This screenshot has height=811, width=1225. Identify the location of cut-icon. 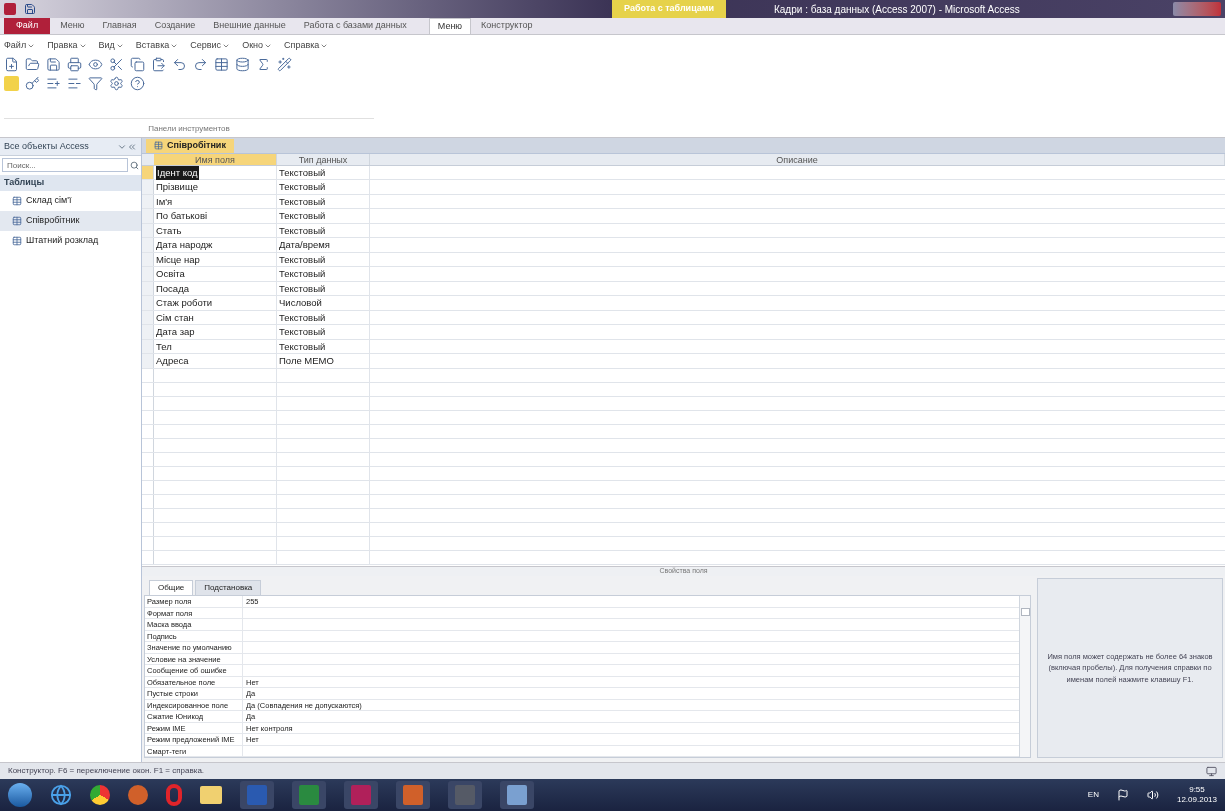
(116, 64).